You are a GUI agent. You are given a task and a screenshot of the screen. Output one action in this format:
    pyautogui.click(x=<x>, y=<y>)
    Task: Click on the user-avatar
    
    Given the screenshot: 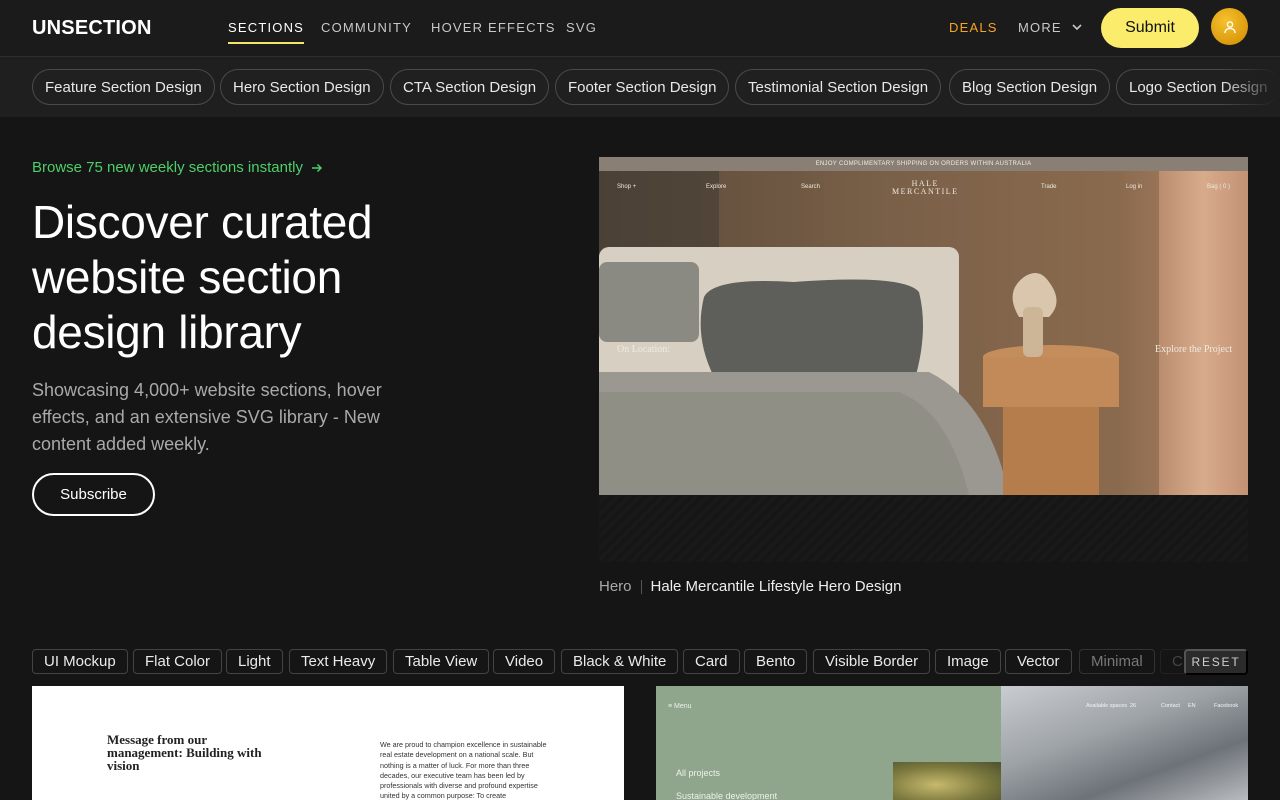 What is the action you would take?
    pyautogui.click(x=1229, y=26)
    